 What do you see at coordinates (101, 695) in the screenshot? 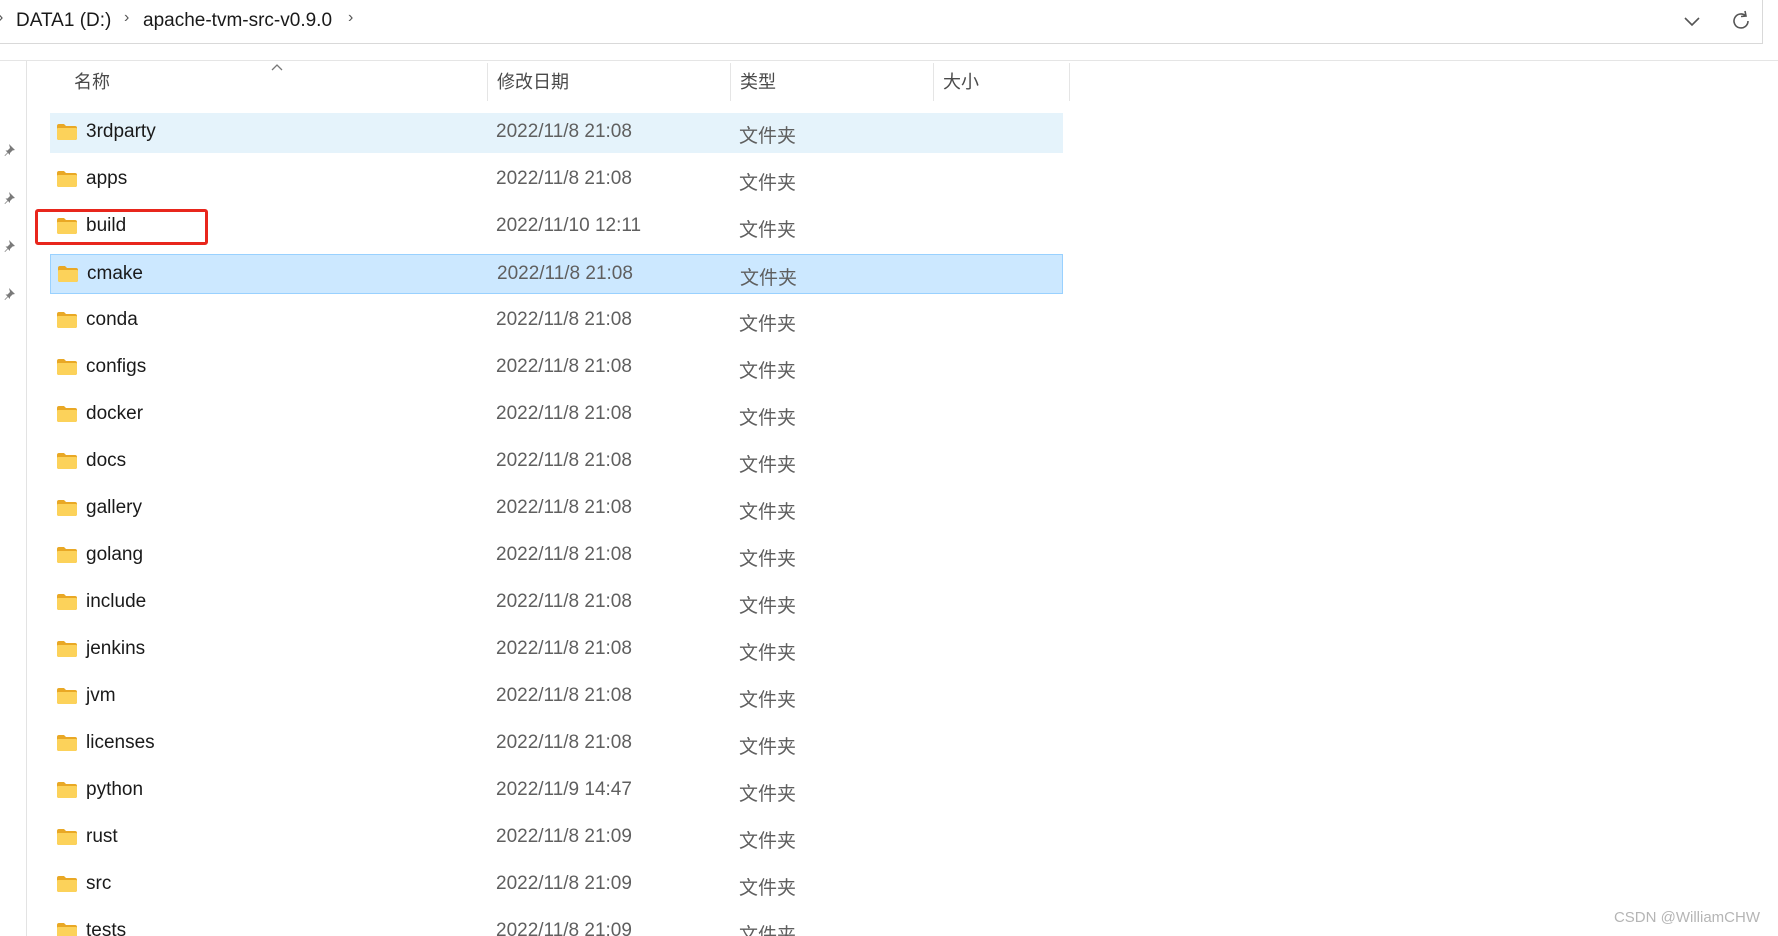
I see `file-name: jvm` at bounding box center [101, 695].